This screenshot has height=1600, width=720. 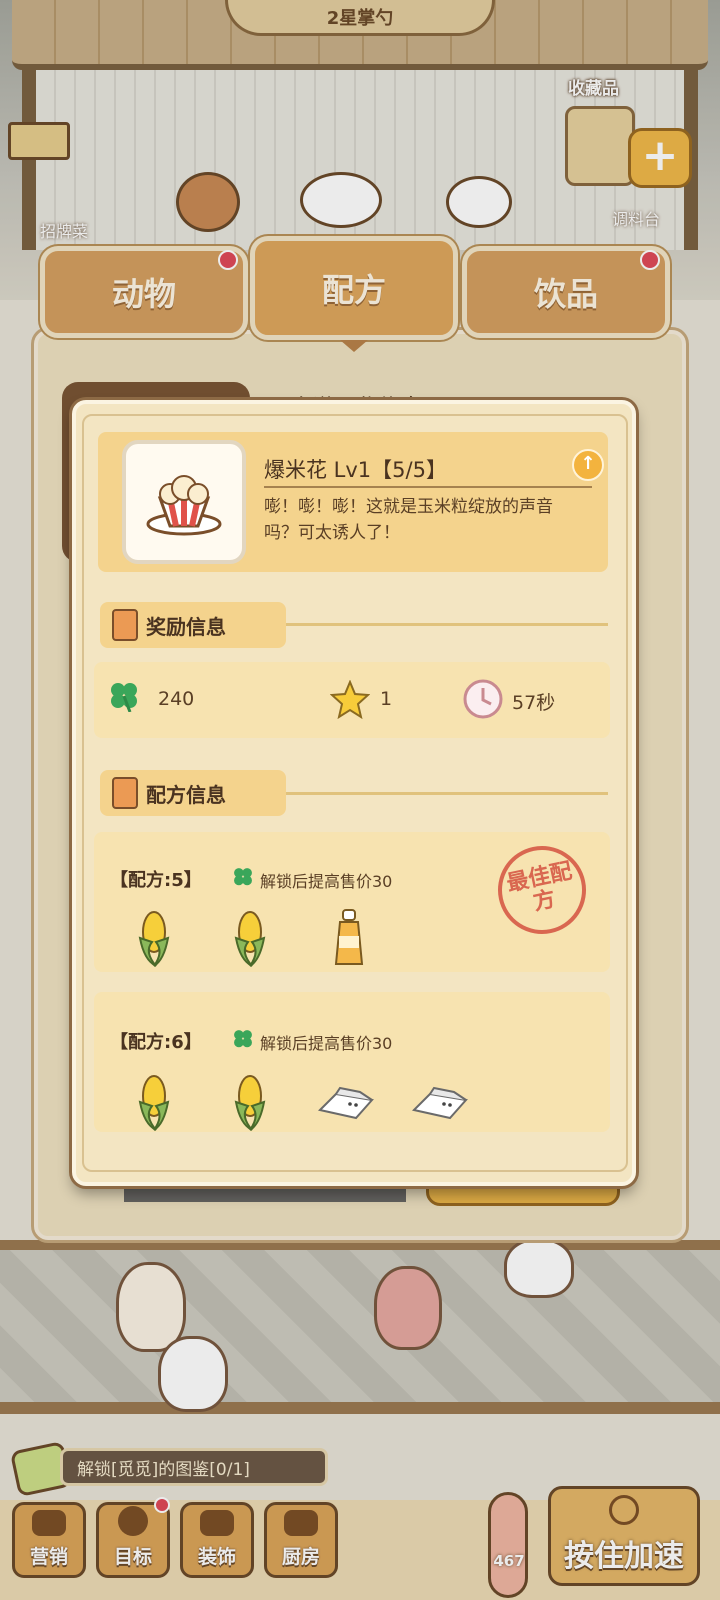 I want to click on recipe-option-title: 【配方:6】, so click(x=156, y=1042).